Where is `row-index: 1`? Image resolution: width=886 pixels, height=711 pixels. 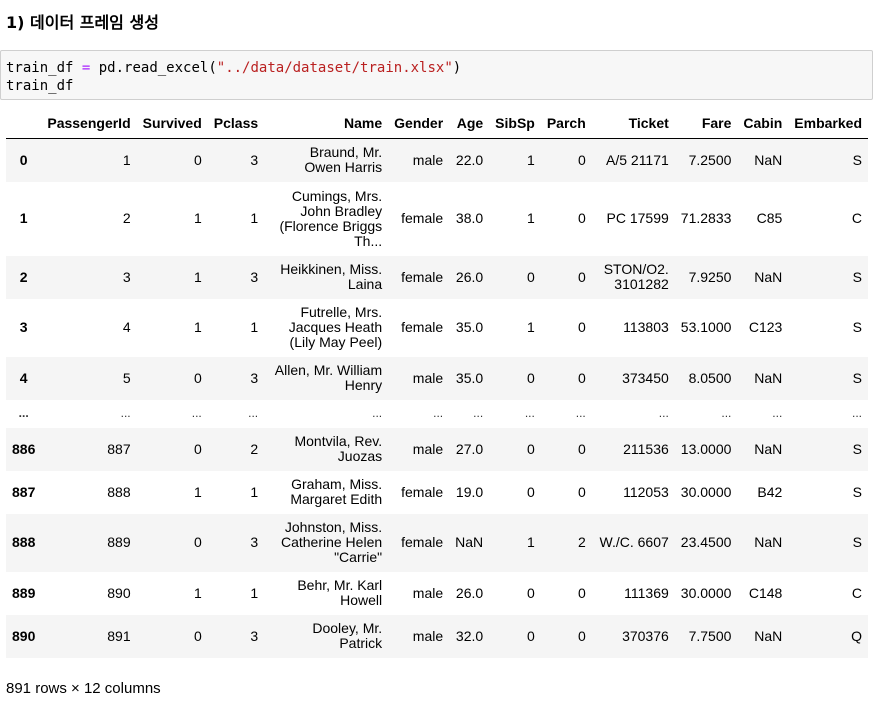
row-index: 1 is located at coordinates (23, 218).